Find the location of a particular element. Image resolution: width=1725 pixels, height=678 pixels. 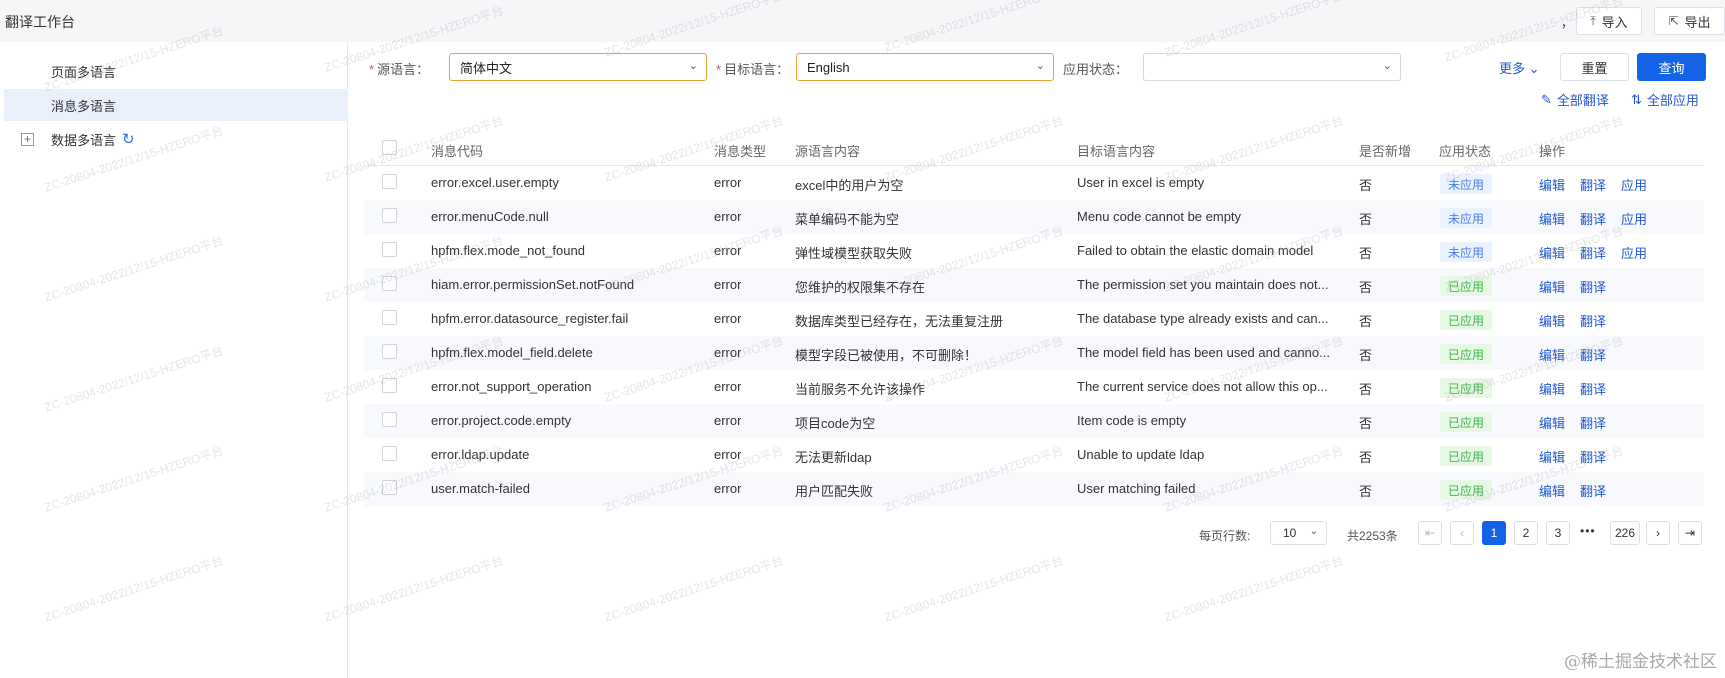

apply-all-button: ⇅ 全部应用 is located at coordinates (1665, 99).